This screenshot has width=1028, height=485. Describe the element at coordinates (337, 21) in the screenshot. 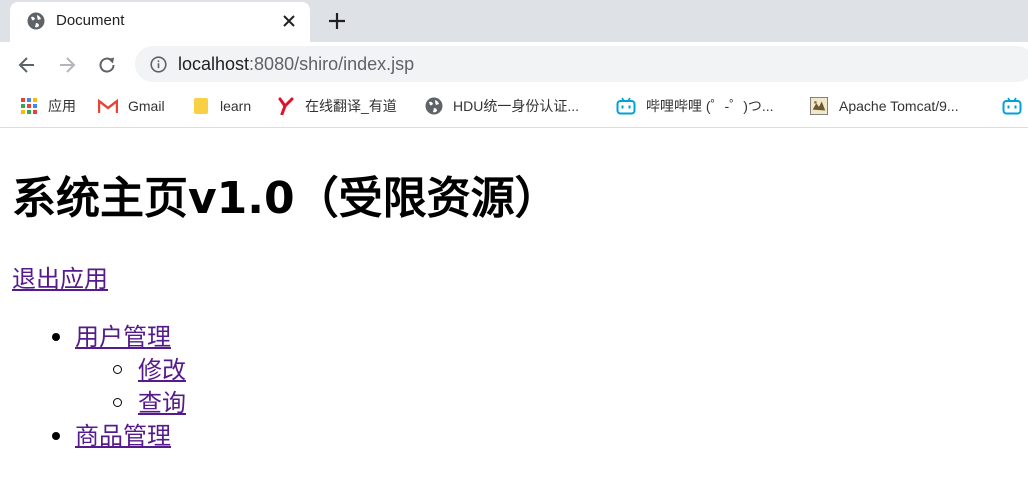

I see `new-tab-icon` at that location.